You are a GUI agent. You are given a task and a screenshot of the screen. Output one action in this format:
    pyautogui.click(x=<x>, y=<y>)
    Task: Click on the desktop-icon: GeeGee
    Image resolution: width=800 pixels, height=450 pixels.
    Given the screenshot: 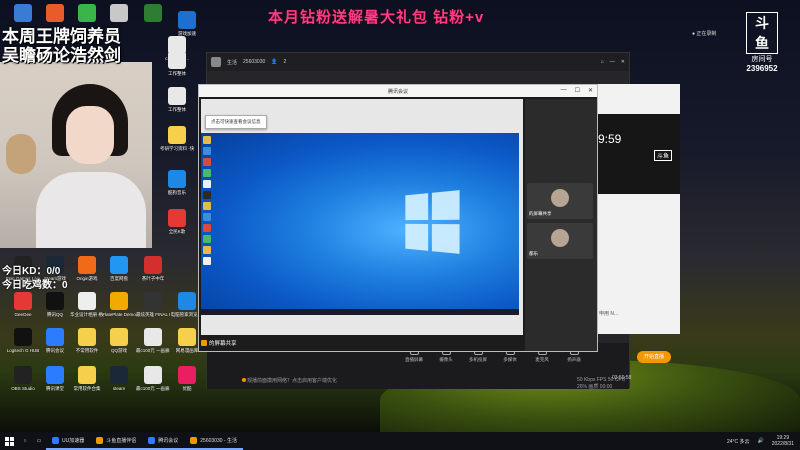 What is the action you would take?
    pyautogui.click(x=23, y=304)
    